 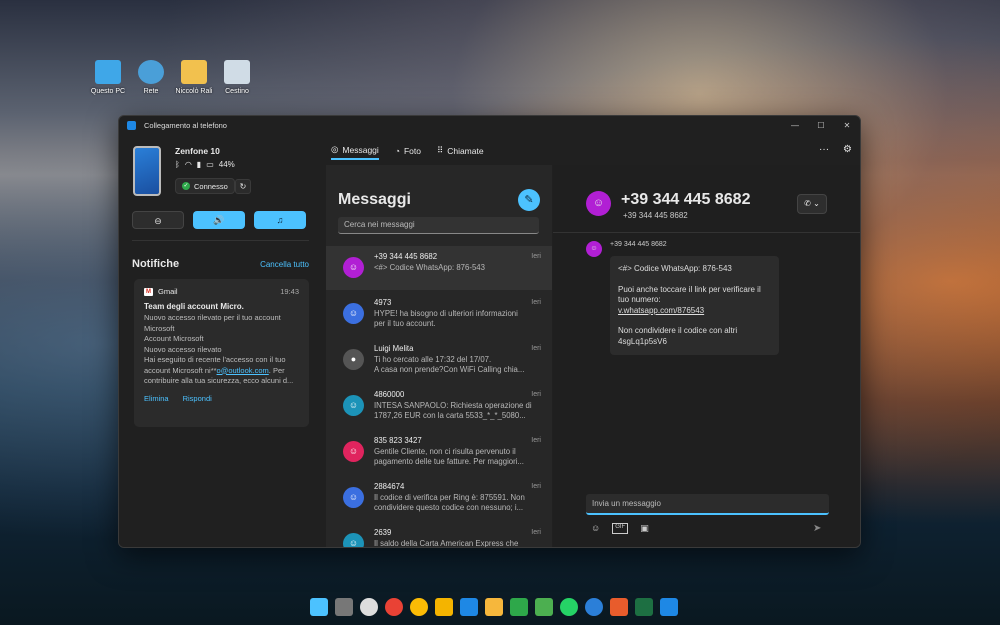 I want to click on tab-label: Messaggi, so click(x=360, y=149).